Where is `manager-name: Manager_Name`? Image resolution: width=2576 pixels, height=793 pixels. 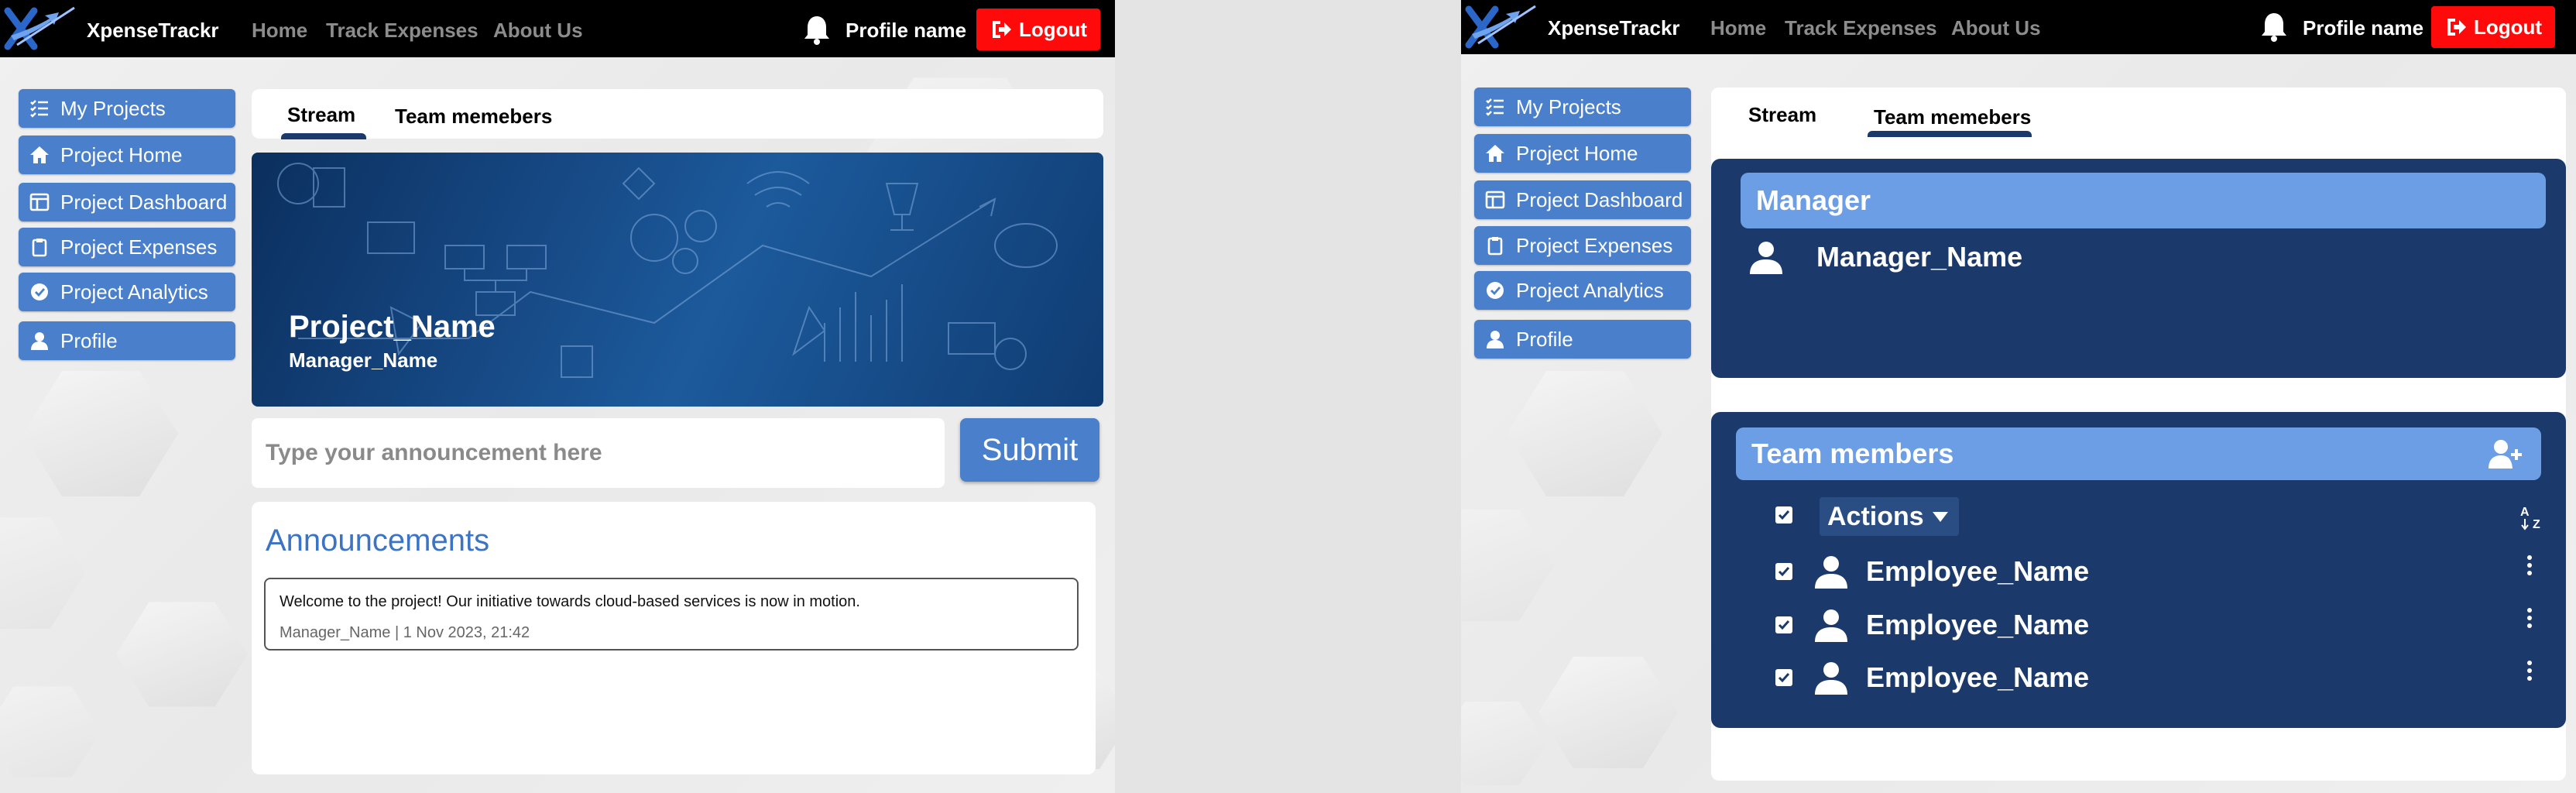
manager-name: Manager_Name is located at coordinates (1919, 257).